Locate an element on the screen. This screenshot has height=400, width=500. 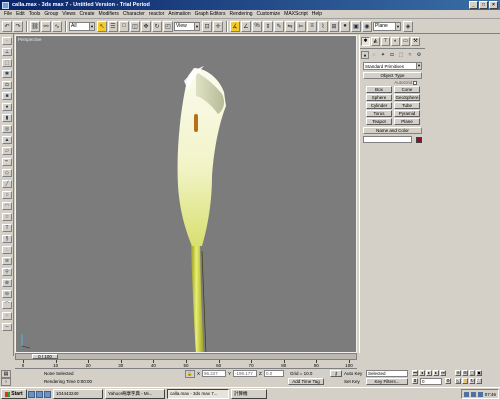
zoom-icon: ⊕ is located at coordinates (458, 373).